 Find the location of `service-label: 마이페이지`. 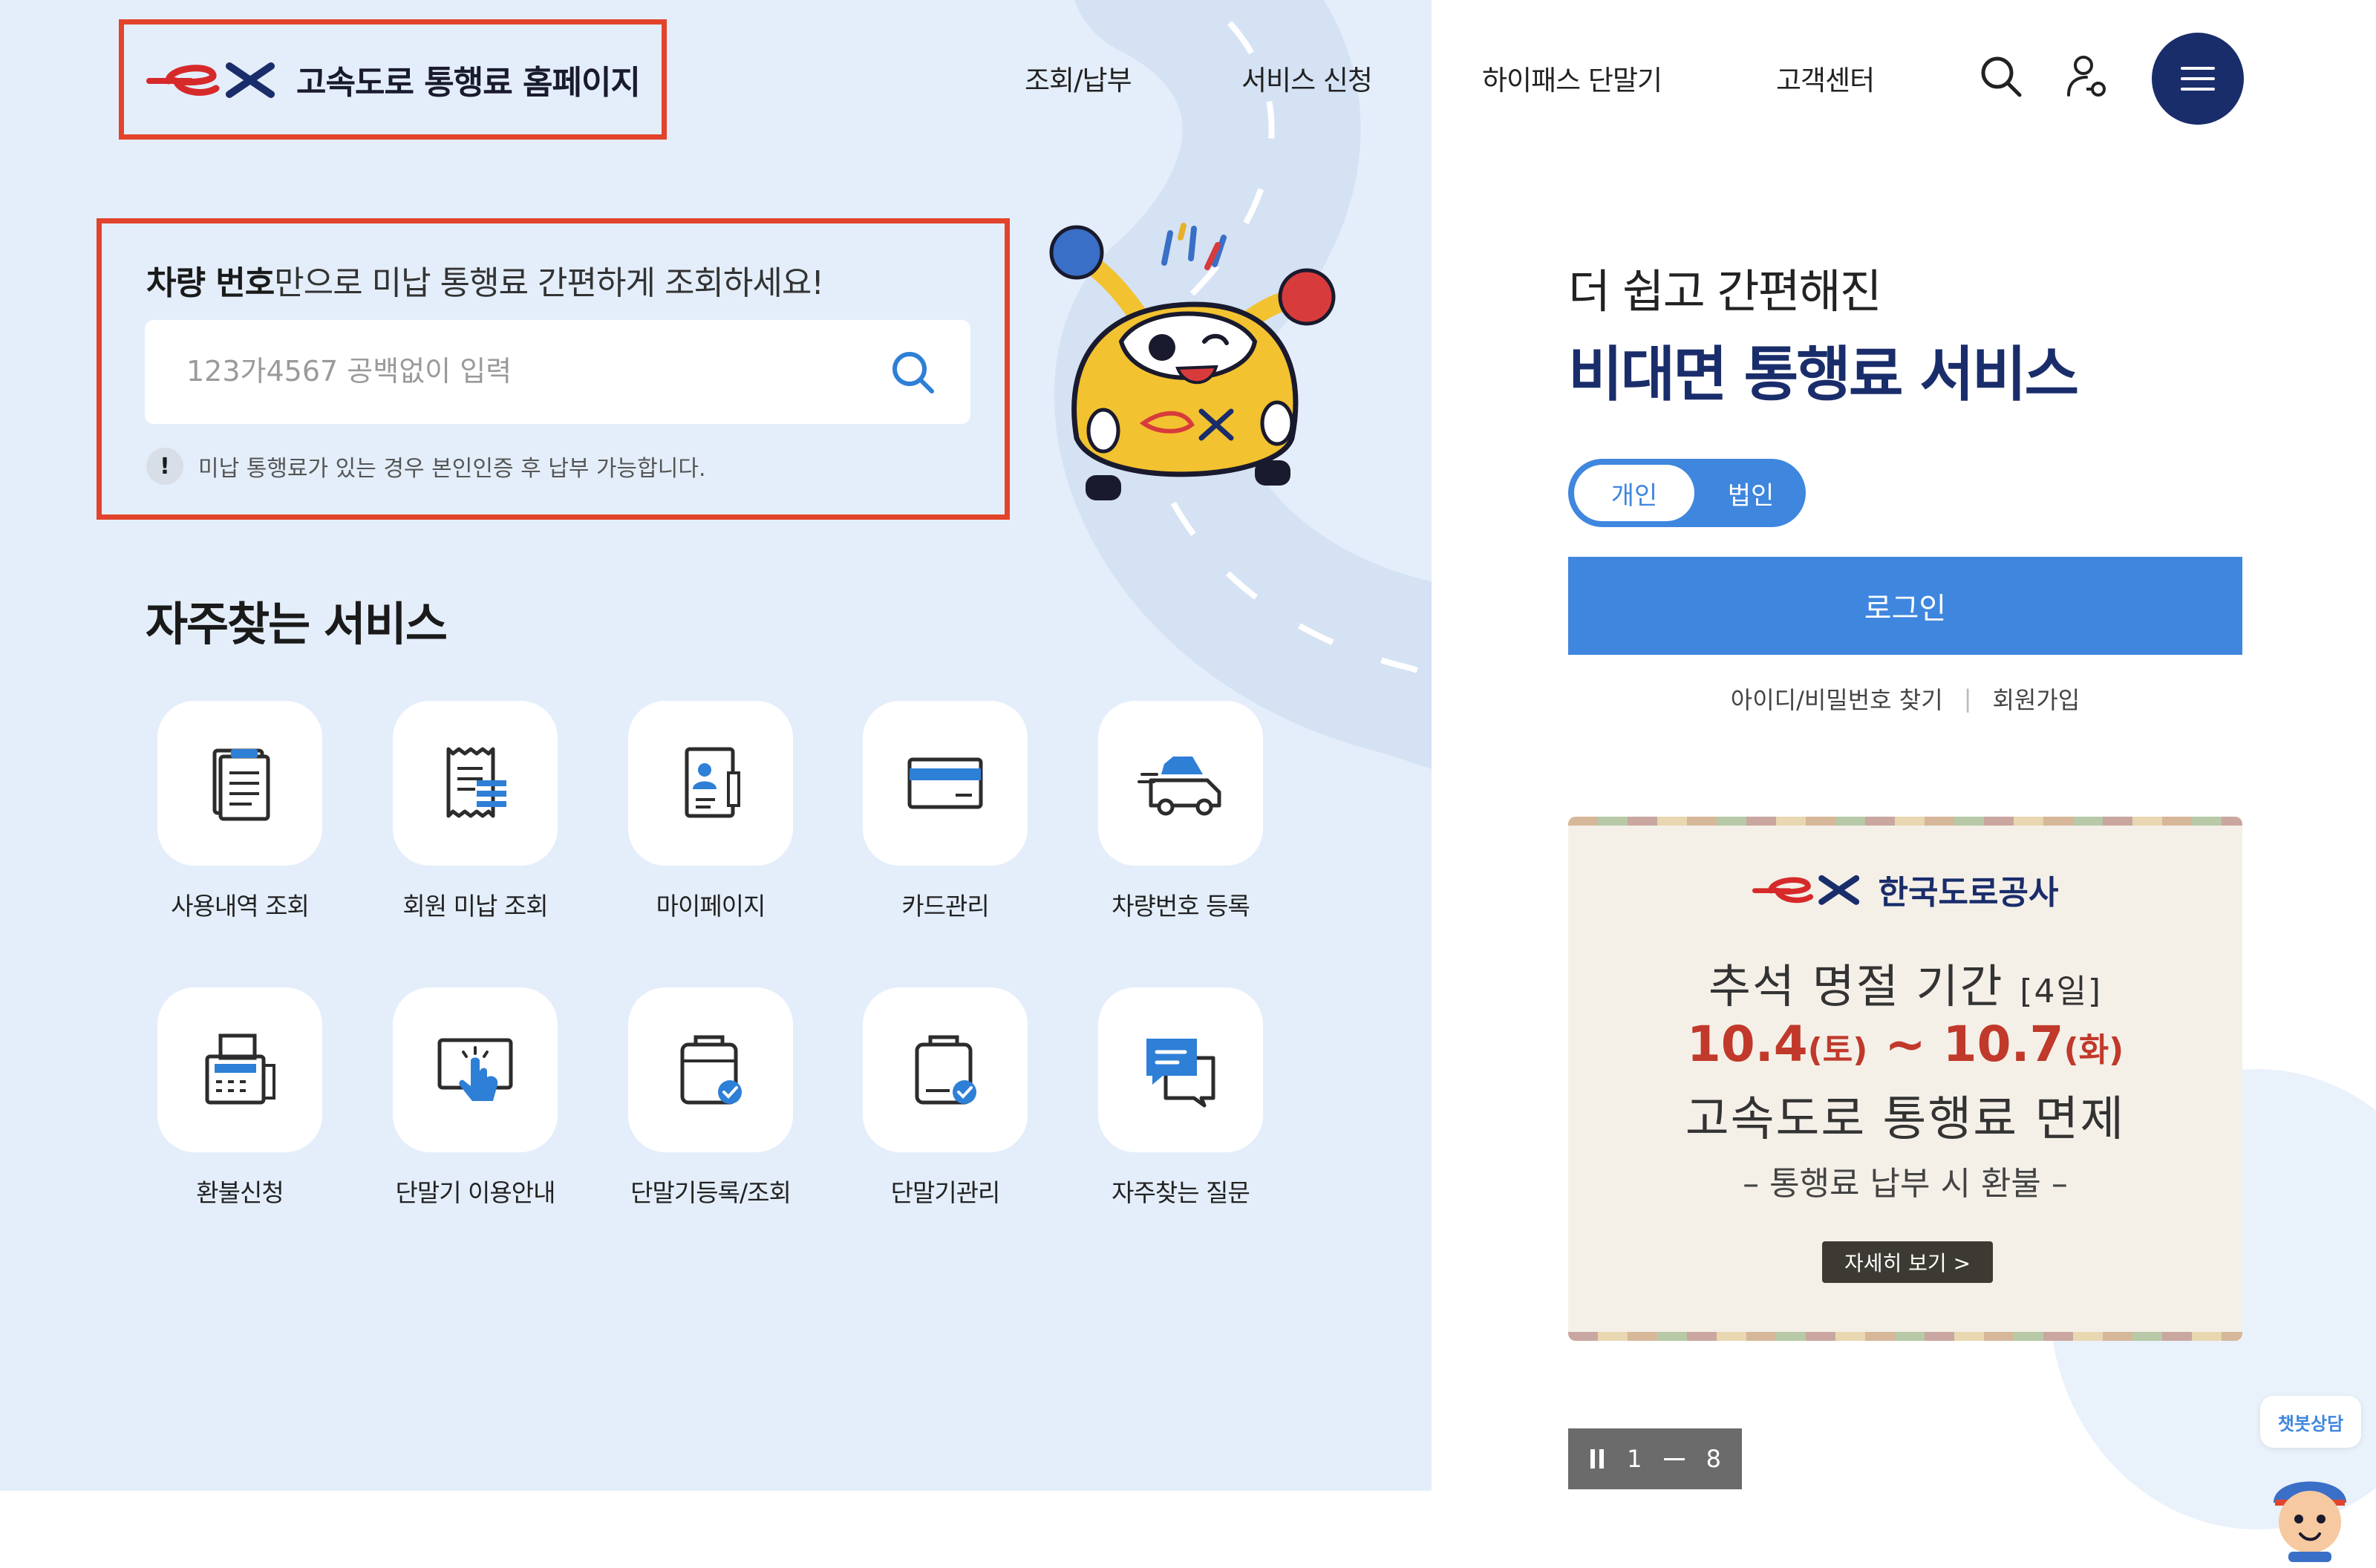

service-label: 마이페이지 is located at coordinates (711, 906).